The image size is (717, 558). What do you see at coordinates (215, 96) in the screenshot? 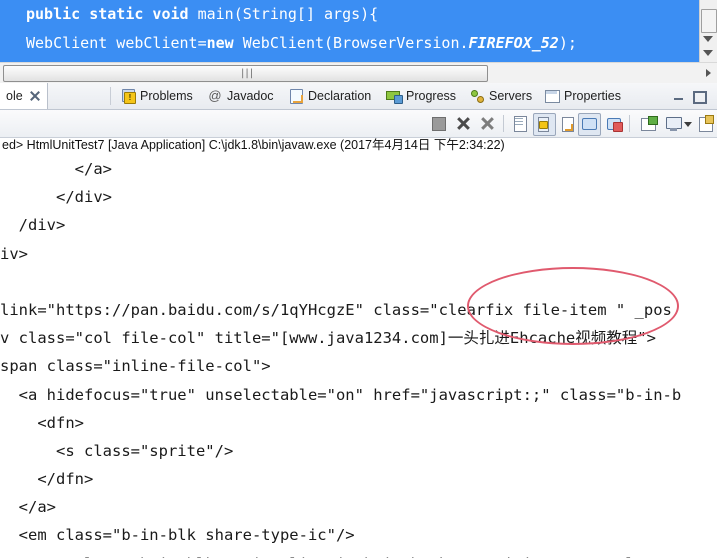
I see `javadoc-icon` at bounding box center [215, 96].